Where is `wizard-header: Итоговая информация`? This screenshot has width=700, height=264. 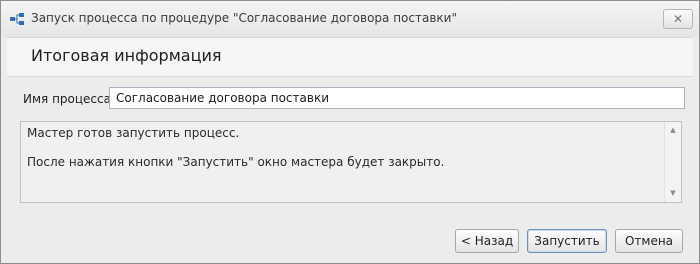 wizard-header: Итоговая информация is located at coordinates (350, 57).